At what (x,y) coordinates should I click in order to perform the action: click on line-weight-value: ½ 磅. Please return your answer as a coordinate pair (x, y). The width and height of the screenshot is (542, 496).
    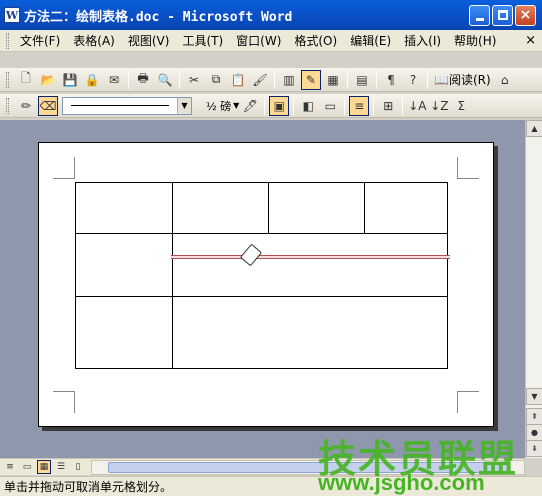
    Looking at the image, I should click on (219, 106).